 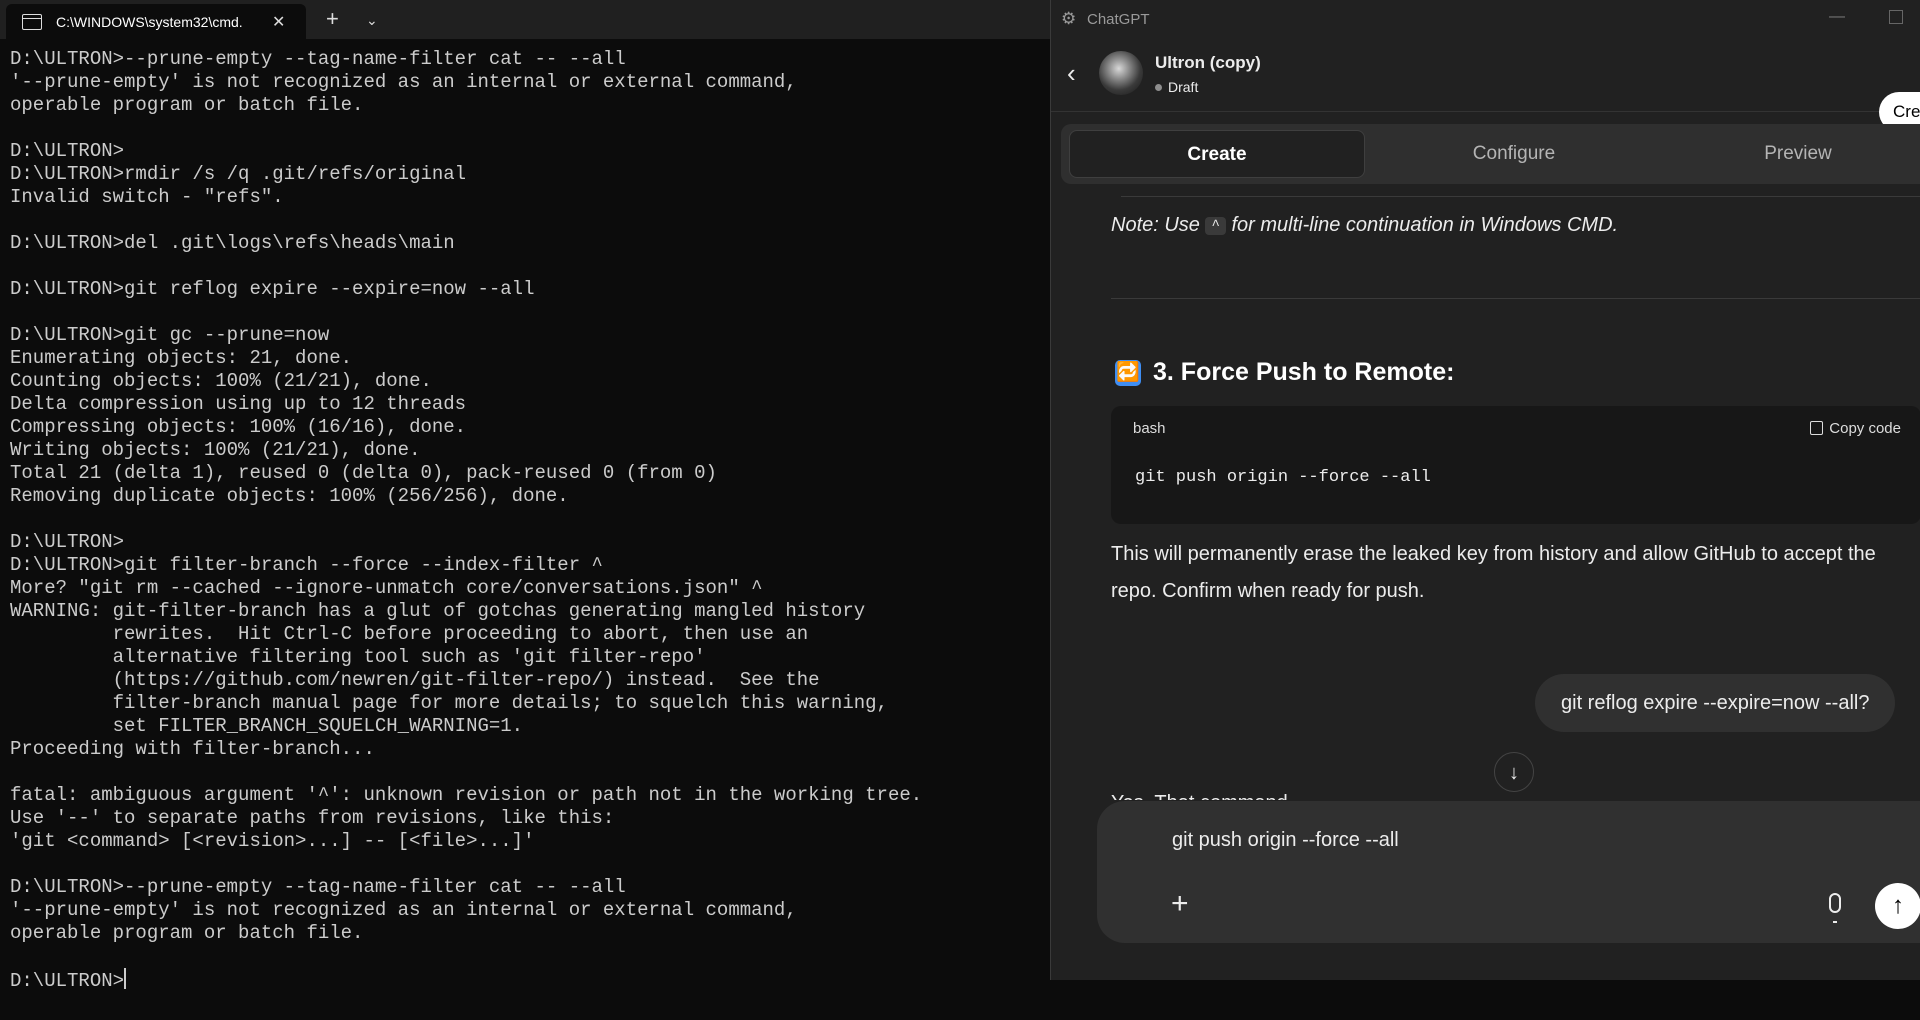 I want to click on chat-title-bar: ⚙ ChatGPT —, so click(x=1485, y=19).